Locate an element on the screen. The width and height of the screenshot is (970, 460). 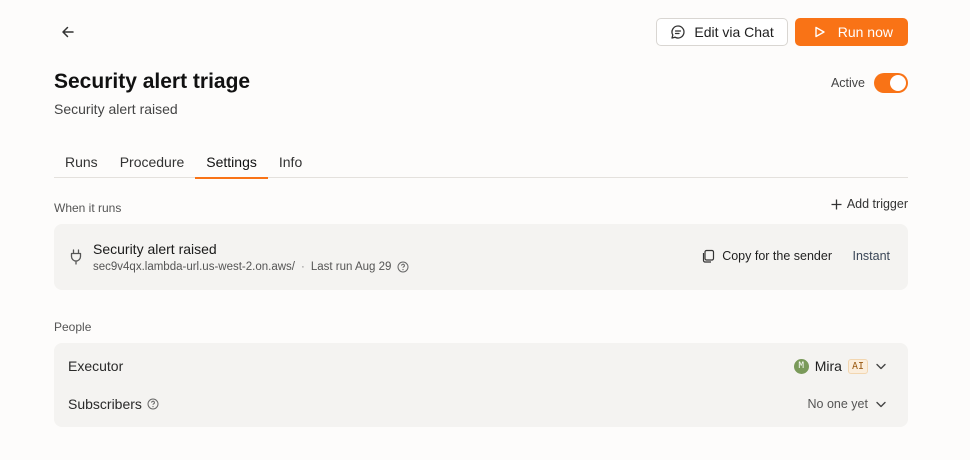
executor-row: Executor M Mira AI is located at coordinates (481, 366).